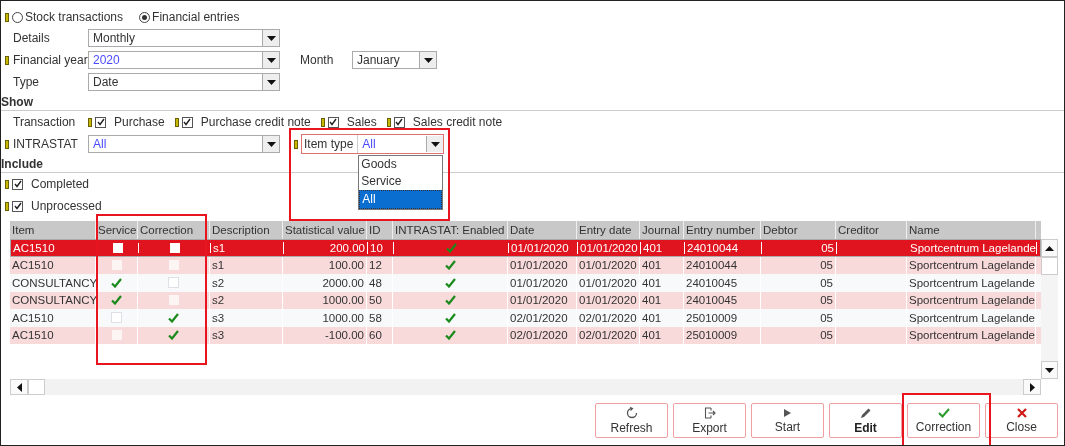 The width and height of the screenshot is (1065, 446). Describe the element at coordinates (196, 17) in the screenshot. I see `radio-label: Financial entries` at that location.